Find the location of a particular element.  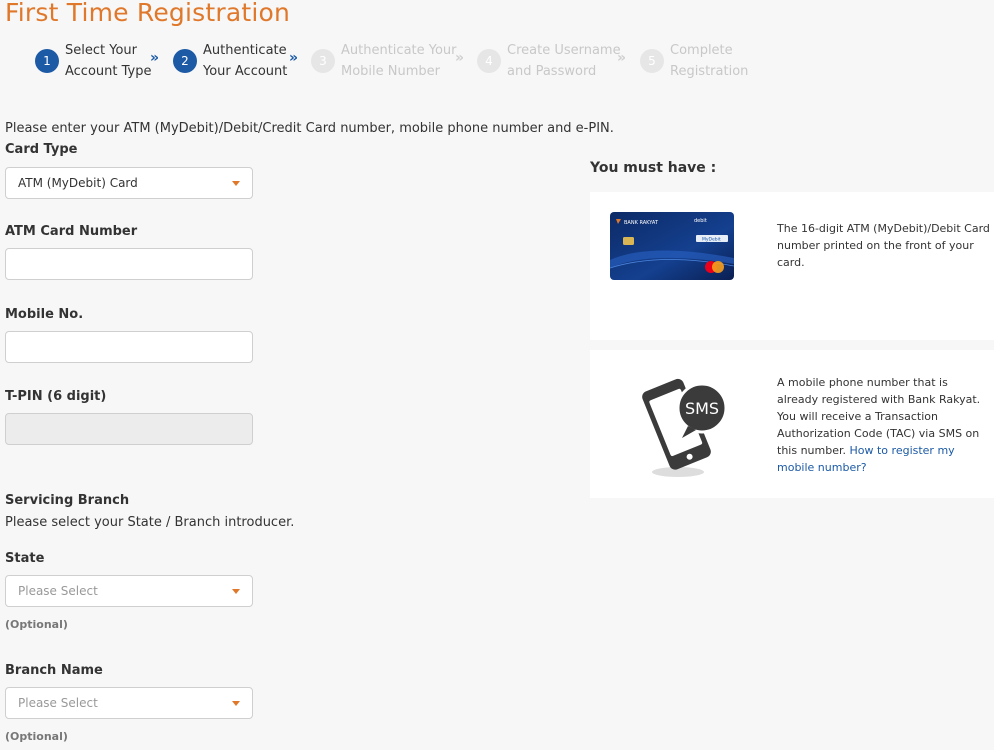

step-2: 2 Authenticate Your Account is located at coordinates (230, 61).